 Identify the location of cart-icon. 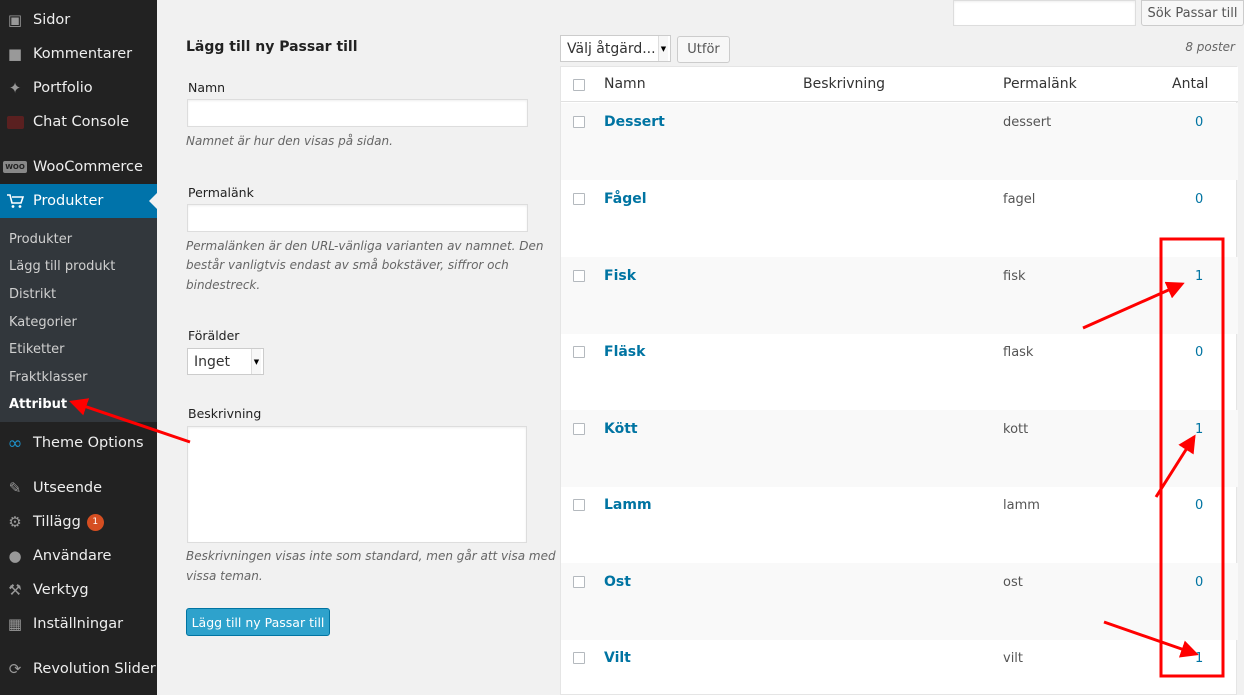
(15, 201).